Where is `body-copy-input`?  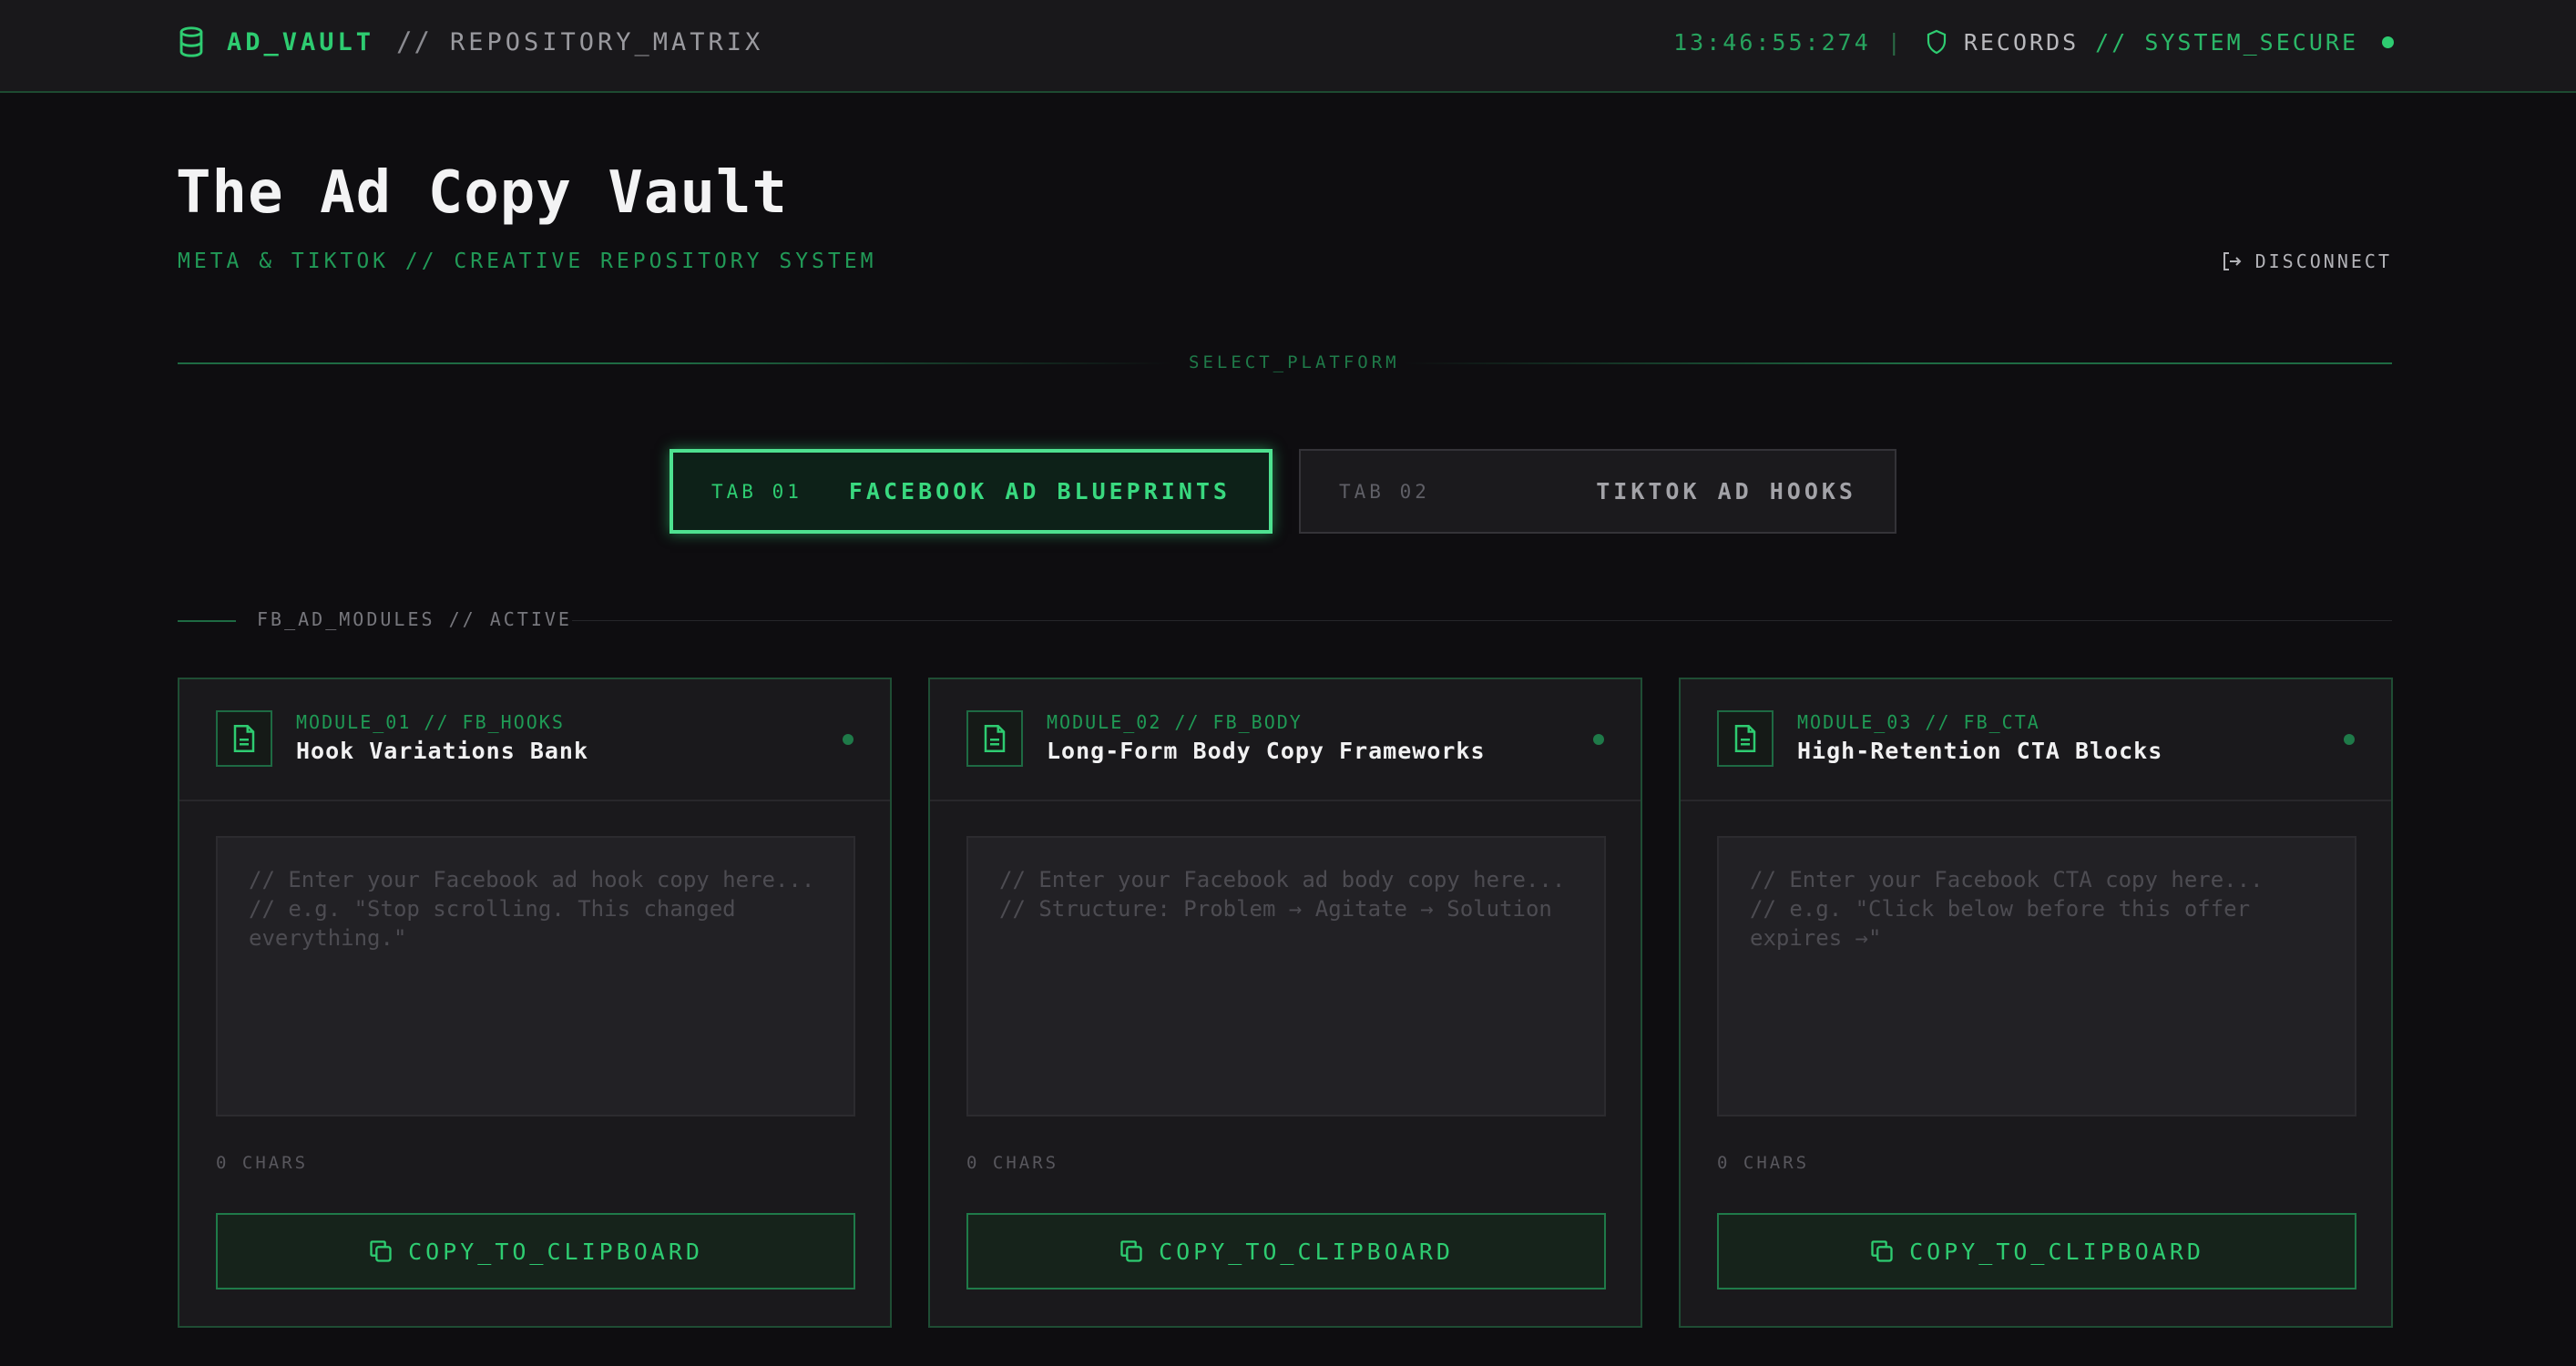
body-copy-input is located at coordinates (1286, 976).